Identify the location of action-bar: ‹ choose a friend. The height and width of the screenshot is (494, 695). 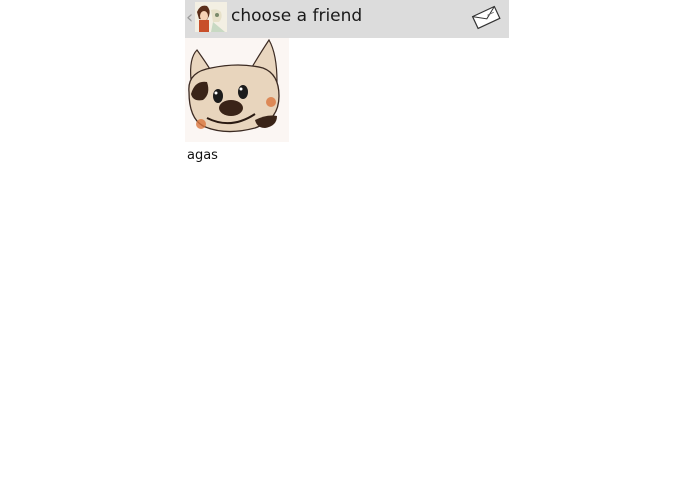
(347, 19).